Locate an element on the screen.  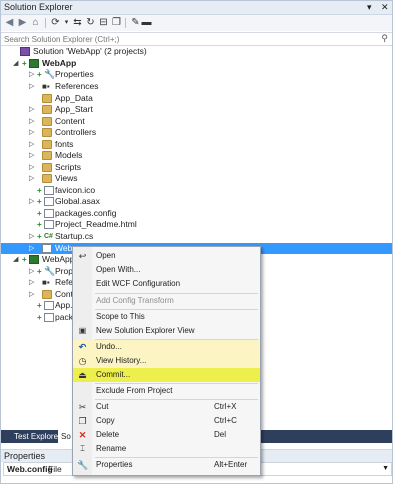
tree-item-file: ▷ + Global.asax is located at coordinates (196, 201).